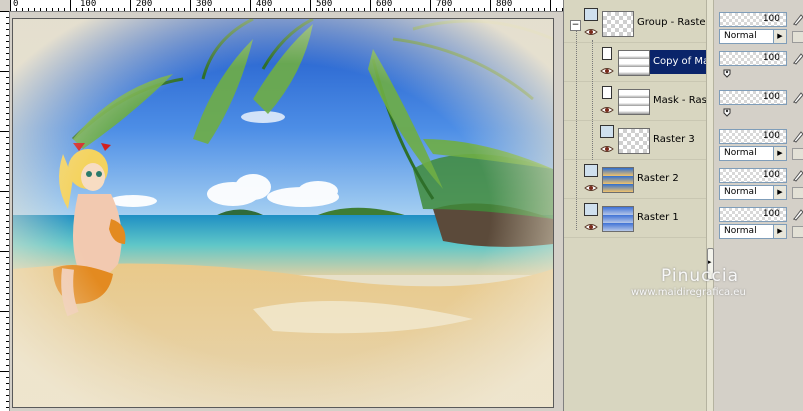  Describe the element at coordinates (635, 102) in the screenshot. I see `layer-row: Mask - Raster` at that location.